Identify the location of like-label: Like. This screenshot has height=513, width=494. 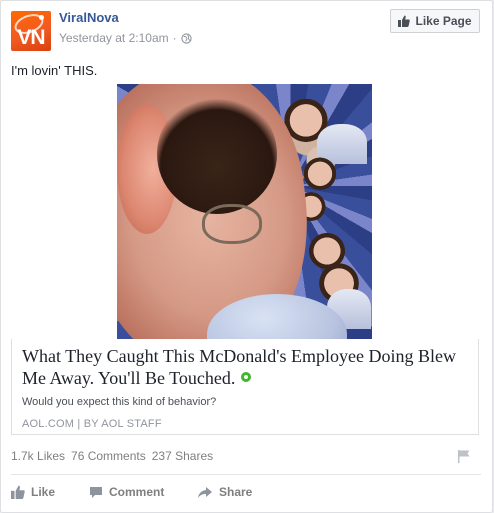
(43, 492).